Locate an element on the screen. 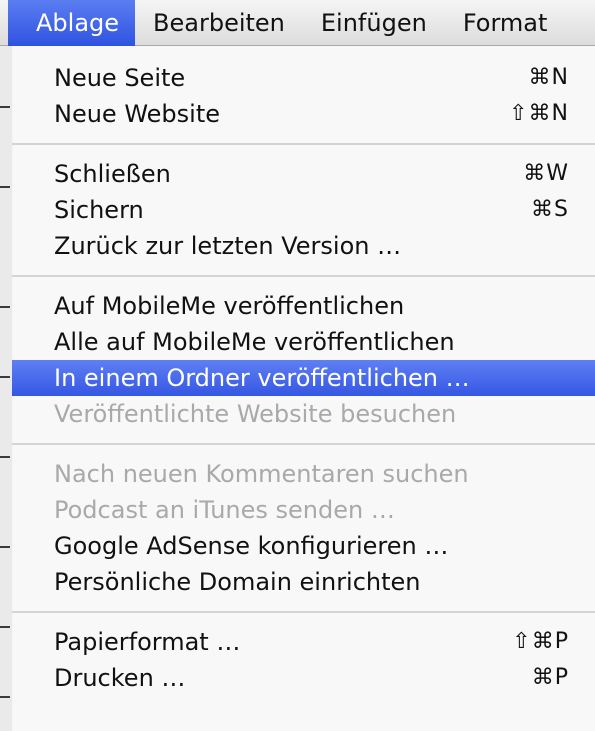  menu-item-neue-seite: Neue Seite ⌘N is located at coordinates (303, 78).